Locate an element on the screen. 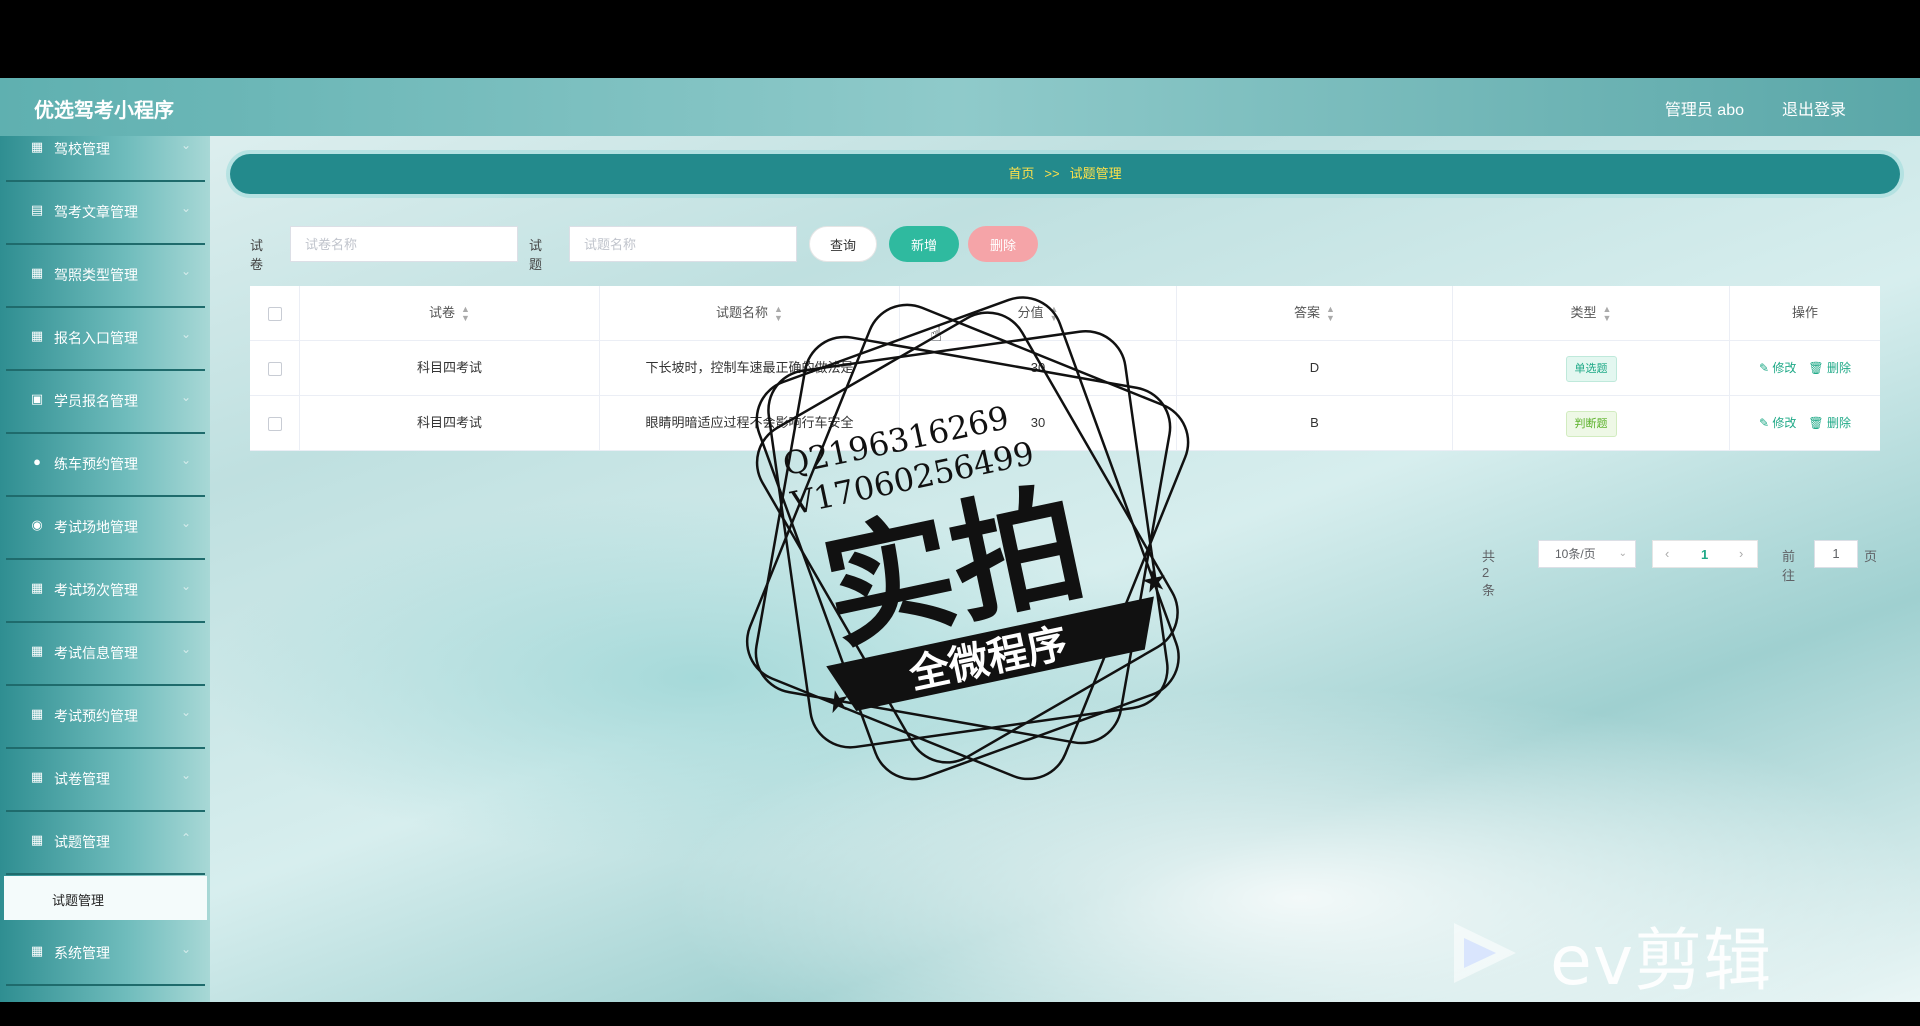  delete-button: 删除 is located at coordinates (1003, 244).